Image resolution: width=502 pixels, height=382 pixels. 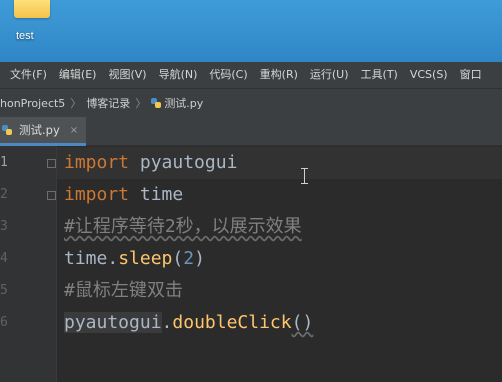 What do you see at coordinates (108, 103) in the screenshot?
I see `breadcrumb-folder: 博客记录` at bounding box center [108, 103].